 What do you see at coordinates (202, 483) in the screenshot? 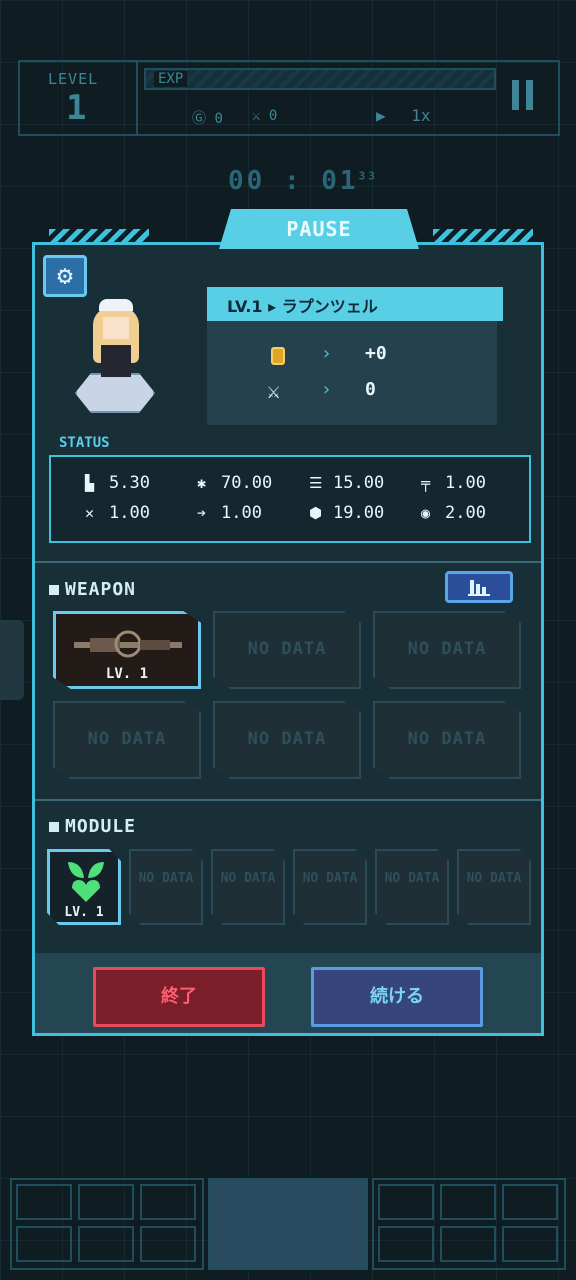
I see `burst-icon: ✱` at bounding box center [202, 483].